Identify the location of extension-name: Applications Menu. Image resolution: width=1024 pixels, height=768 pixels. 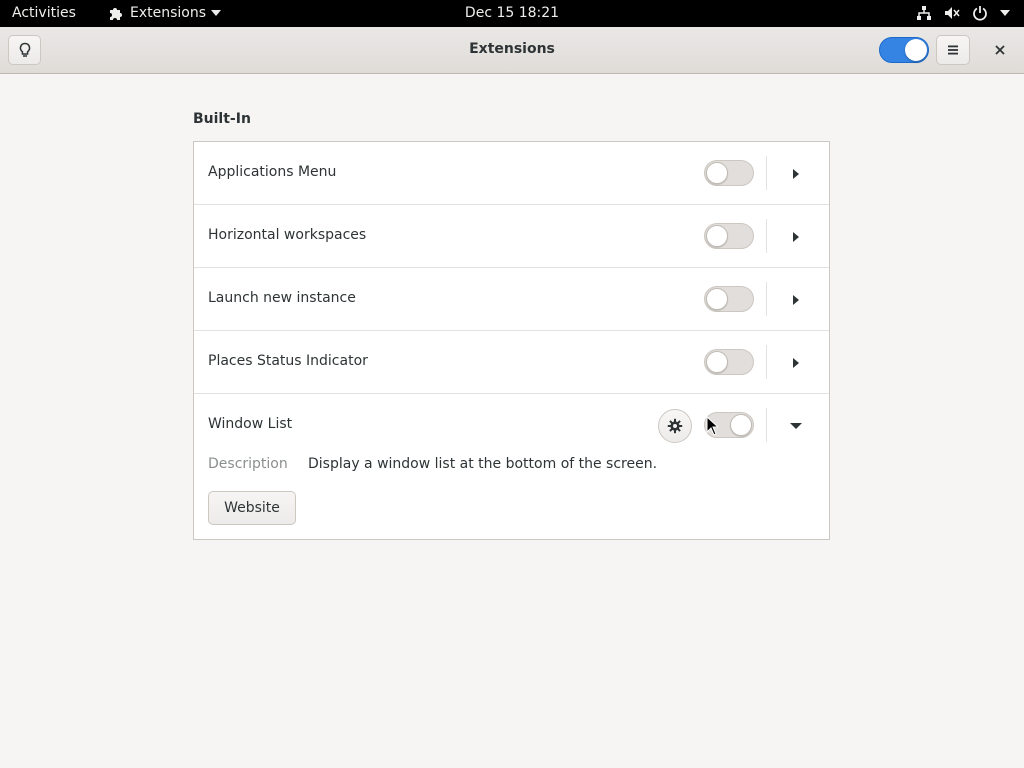
(272, 172).